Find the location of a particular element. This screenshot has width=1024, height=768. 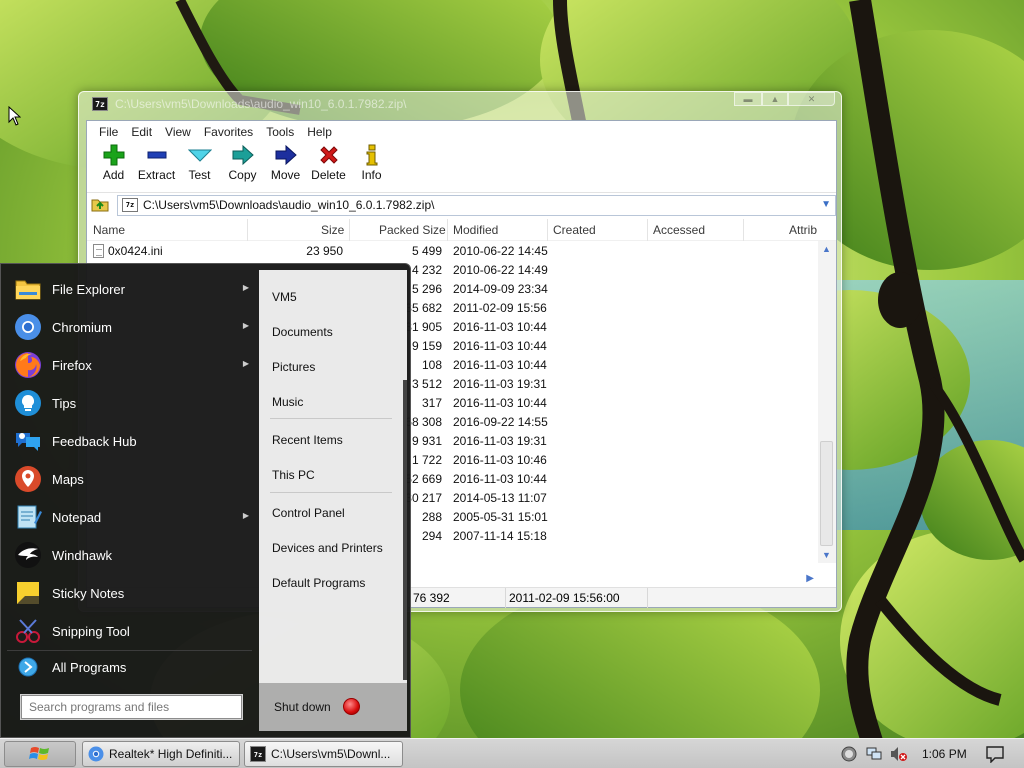

extract-button: Extract is located at coordinates (156, 166).